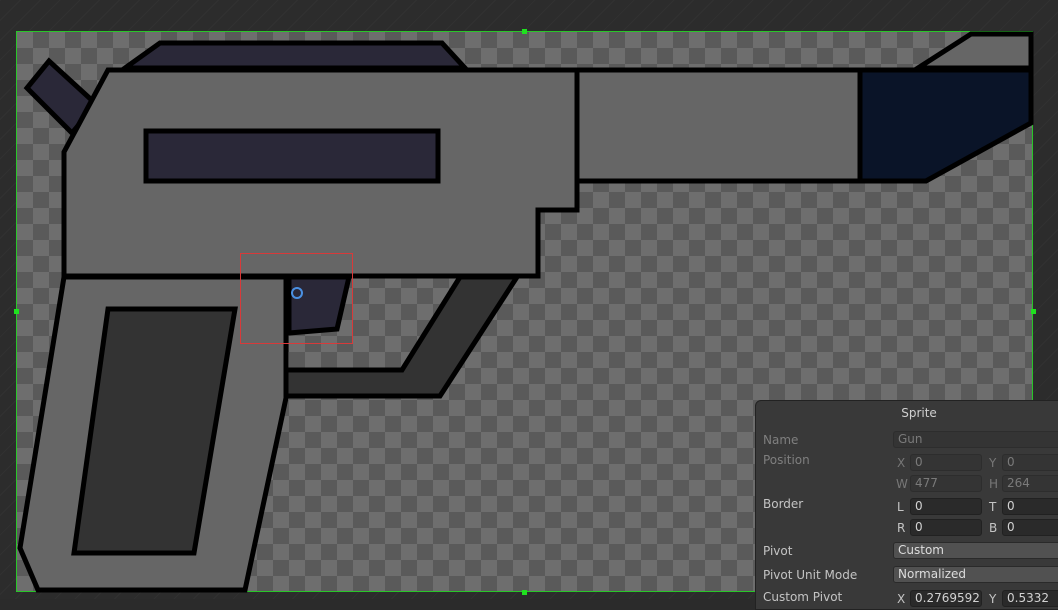 The height and width of the screenshot is (610, 1058). What do you see at coordinates (946, 527) in the screenshot?
I see `border-right-field: 0` at bounding box center [946, 527].